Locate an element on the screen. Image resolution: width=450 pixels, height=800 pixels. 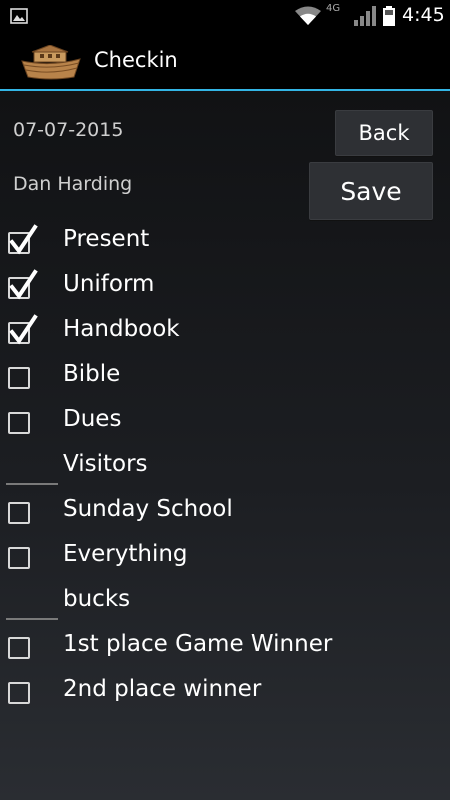
signal-icon is located at coordinates (365, 16).